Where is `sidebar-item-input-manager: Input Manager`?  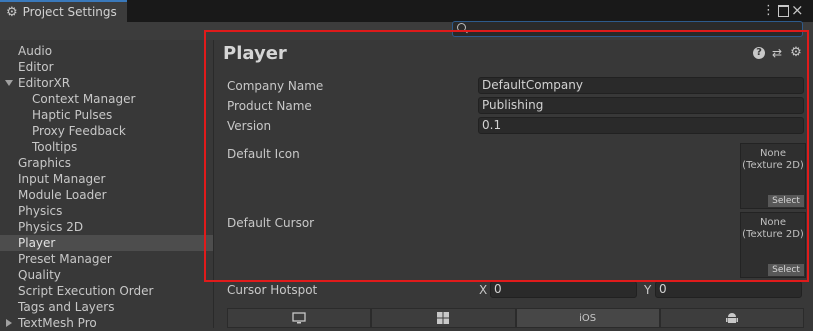
sidebar-item-input-manager: Input Manager is located at coordinates (115, 179).